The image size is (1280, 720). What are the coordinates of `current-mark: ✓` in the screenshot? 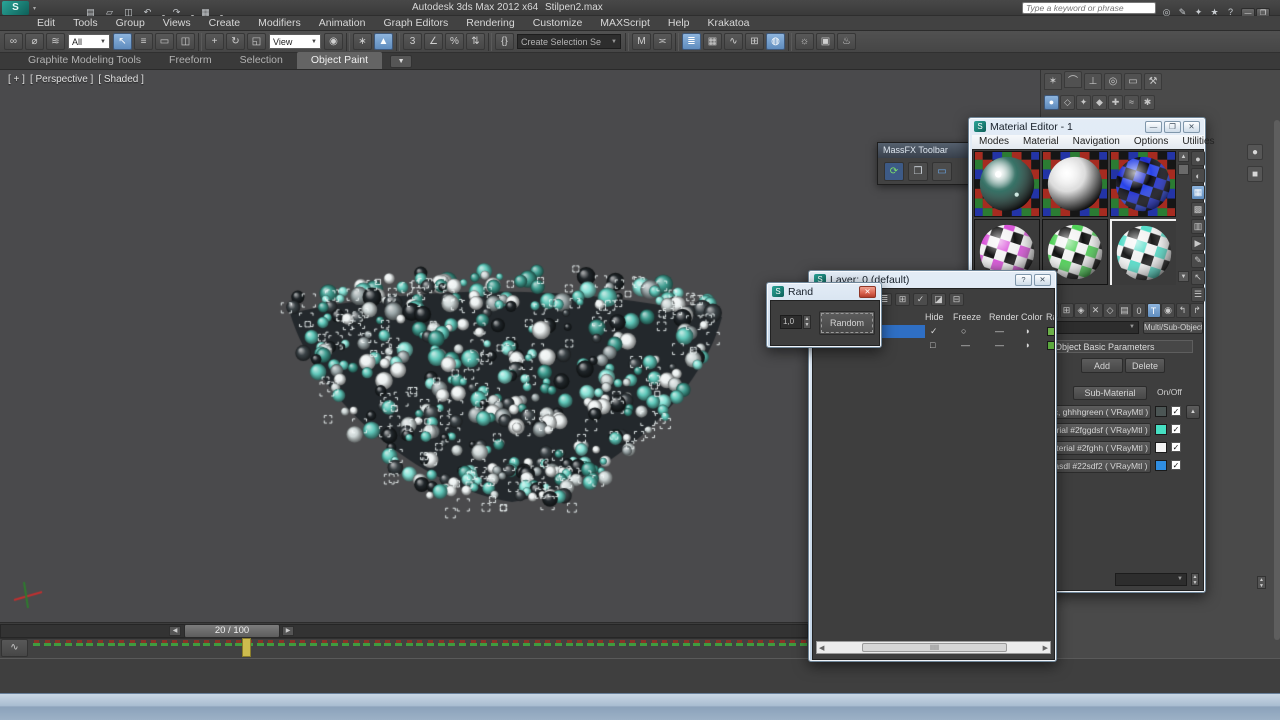 It's located at (934, 331).